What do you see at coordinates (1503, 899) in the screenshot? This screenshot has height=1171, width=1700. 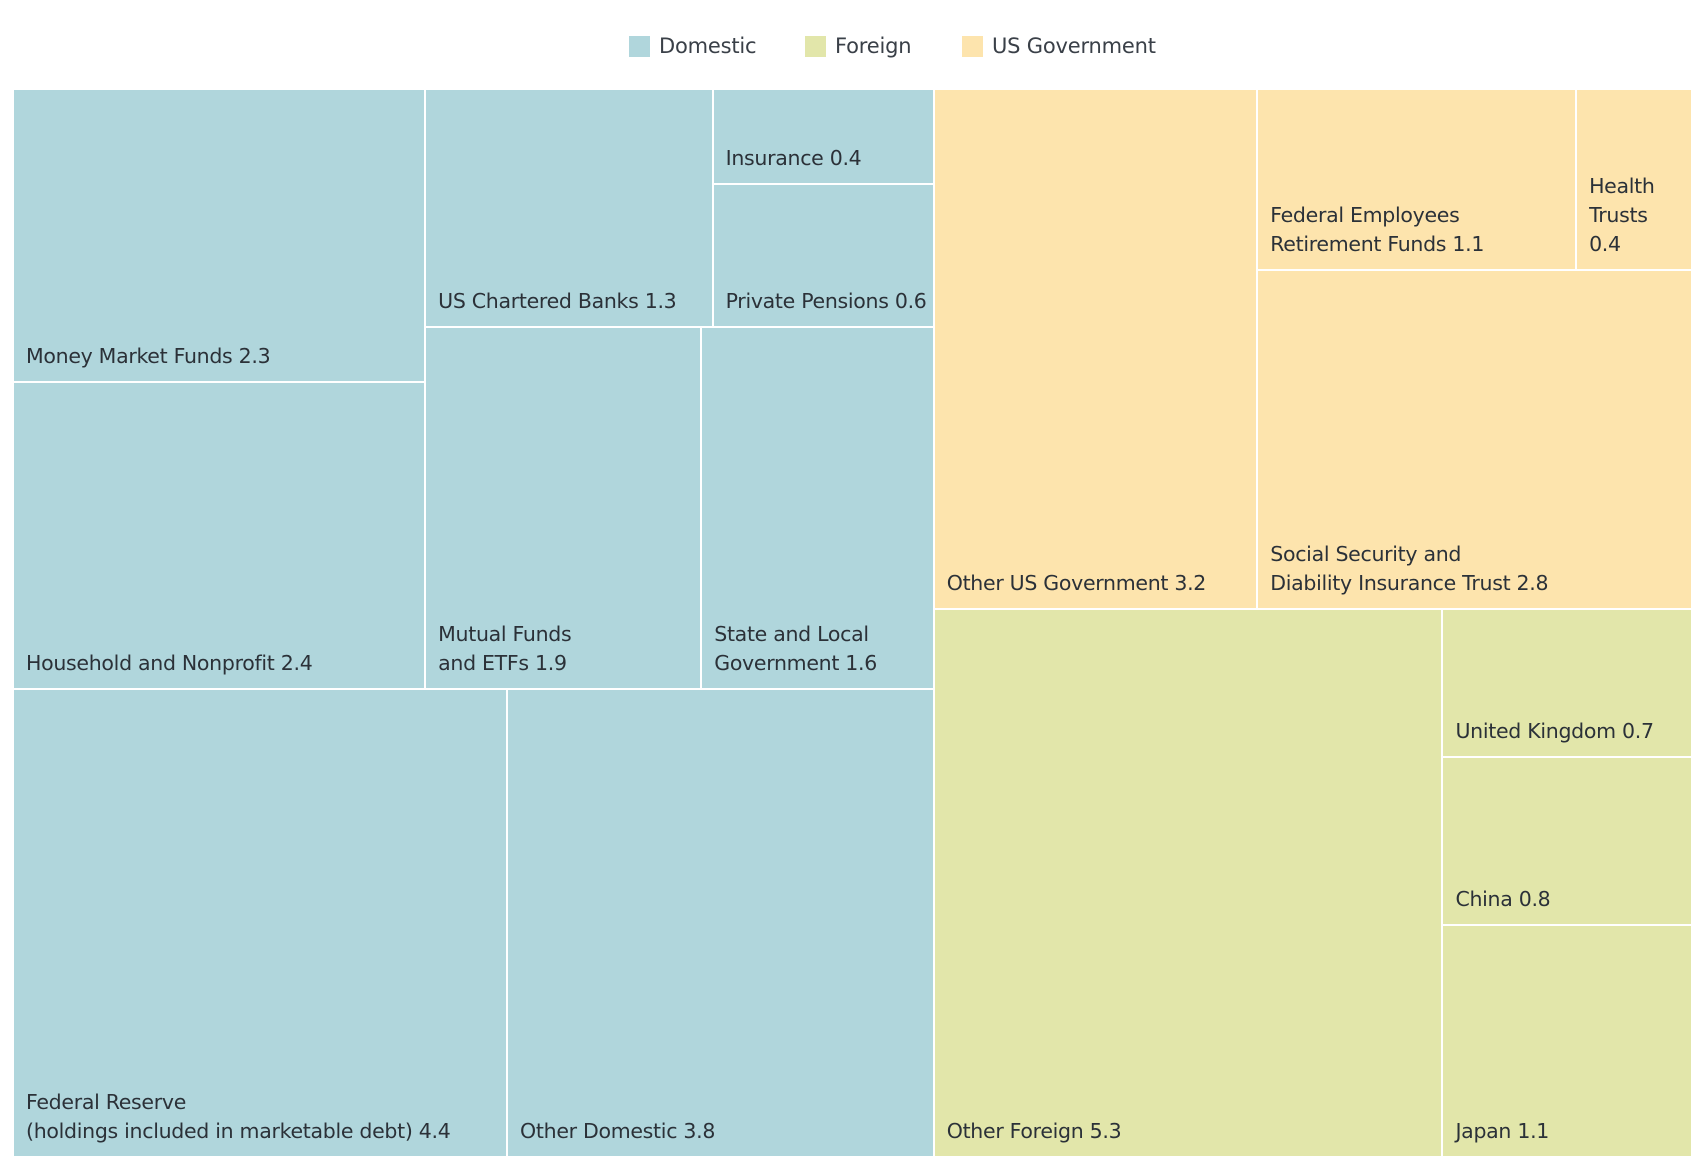 I see `treemap-label-china: China 0.8` at bounding box center [1503, 899].